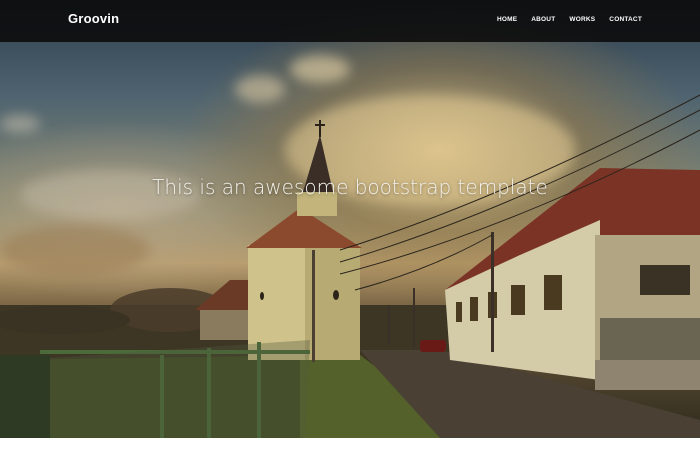  Describe the element at coordinates (507, 19) in the screenshot. I see `nav-link-home: HOME` at that location.